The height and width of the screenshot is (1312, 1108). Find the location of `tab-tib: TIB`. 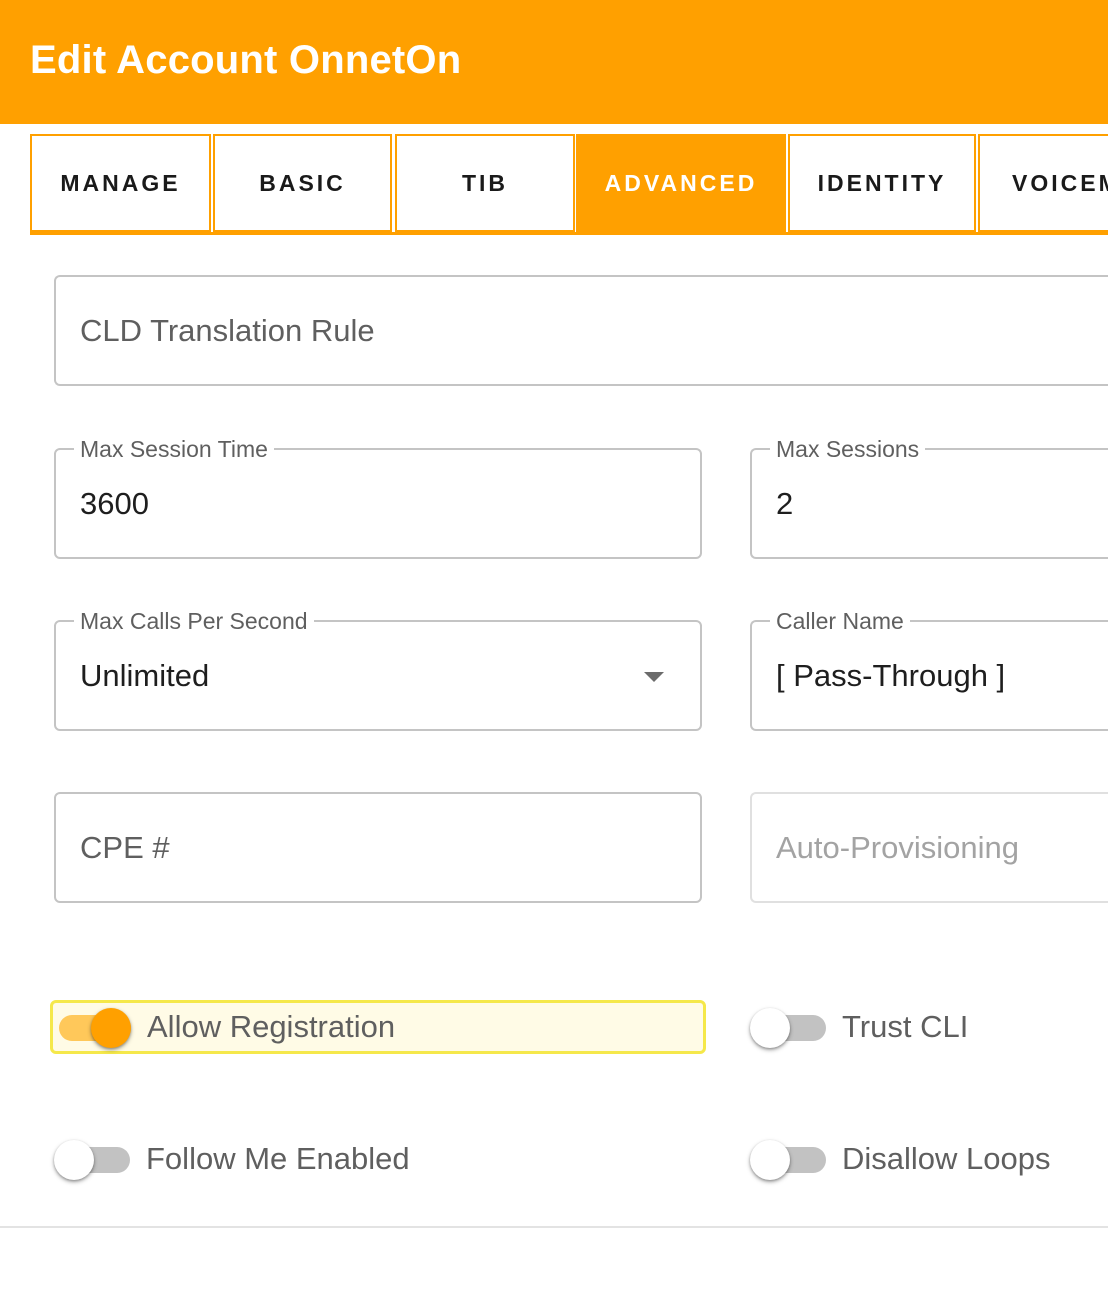

tab-tib: TIB is located at coordinates (485, 183).